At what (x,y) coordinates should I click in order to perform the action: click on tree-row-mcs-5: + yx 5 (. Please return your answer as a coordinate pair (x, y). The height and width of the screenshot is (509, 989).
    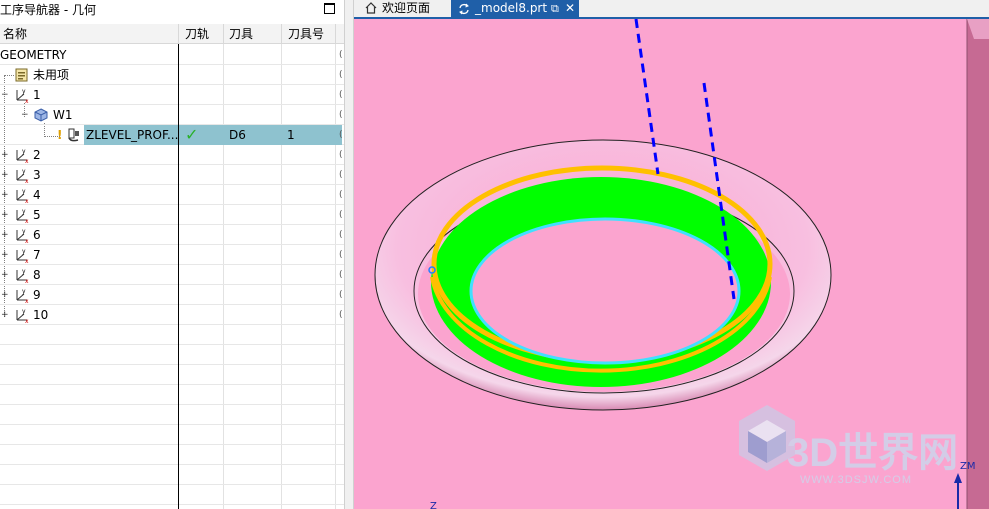
    Looking at the image, I should click on (172, 215).